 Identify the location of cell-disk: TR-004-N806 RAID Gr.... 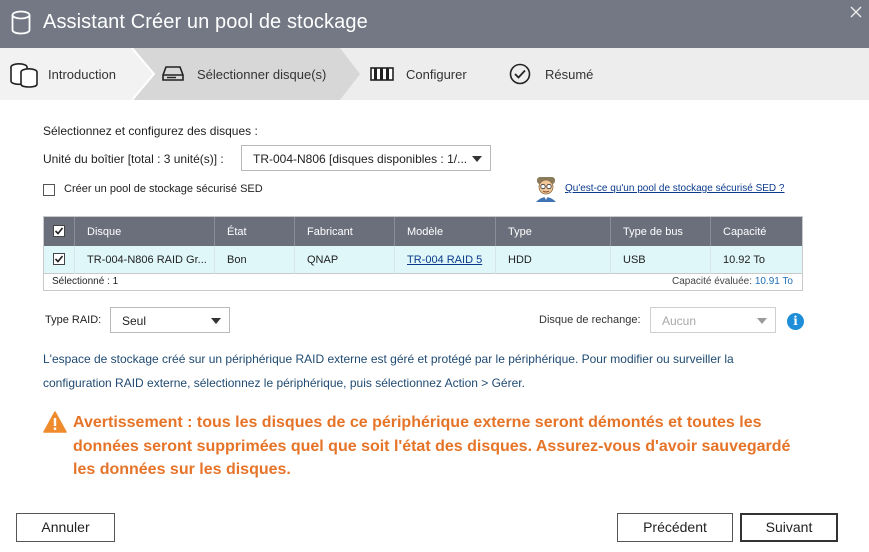
(144, 260).